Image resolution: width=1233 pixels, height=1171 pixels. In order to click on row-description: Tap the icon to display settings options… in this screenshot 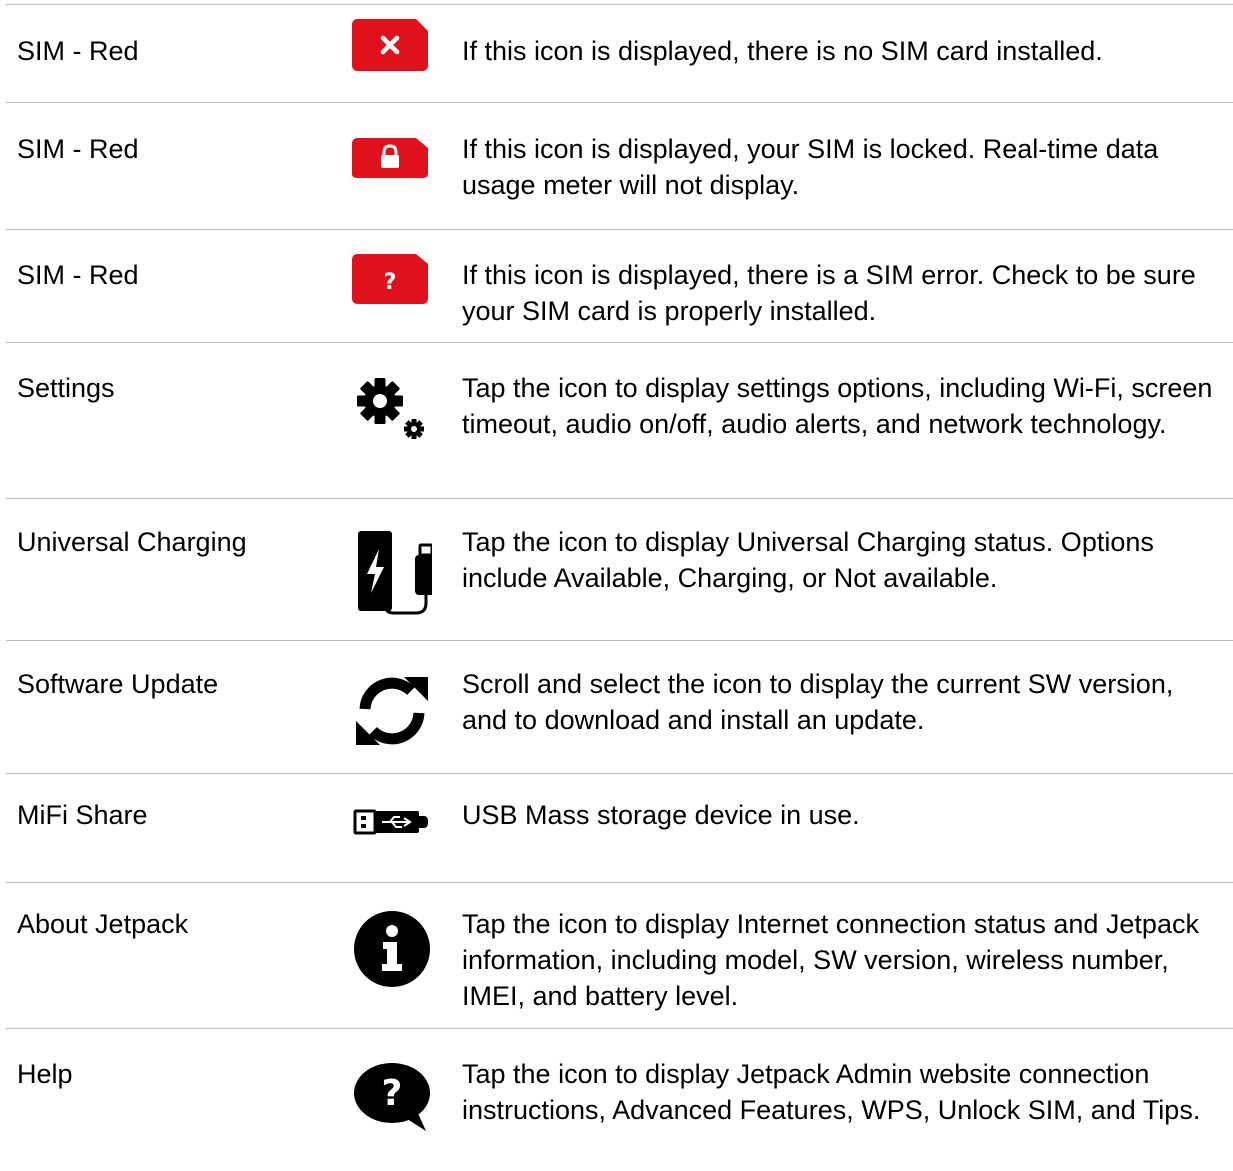, I will do `click(837, 406)`.